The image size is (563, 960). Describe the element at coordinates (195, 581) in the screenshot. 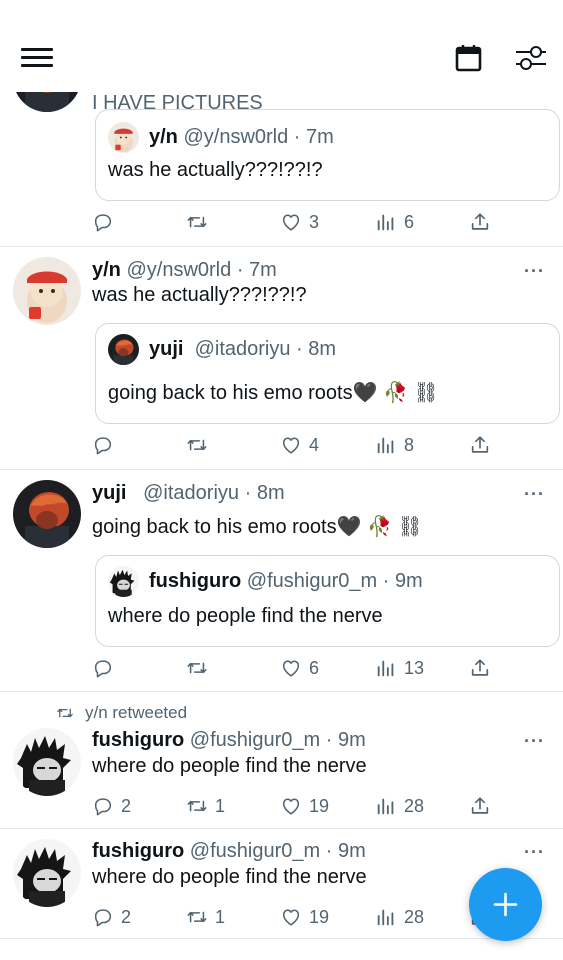

I see `quote-name: fushiguro` at that location.